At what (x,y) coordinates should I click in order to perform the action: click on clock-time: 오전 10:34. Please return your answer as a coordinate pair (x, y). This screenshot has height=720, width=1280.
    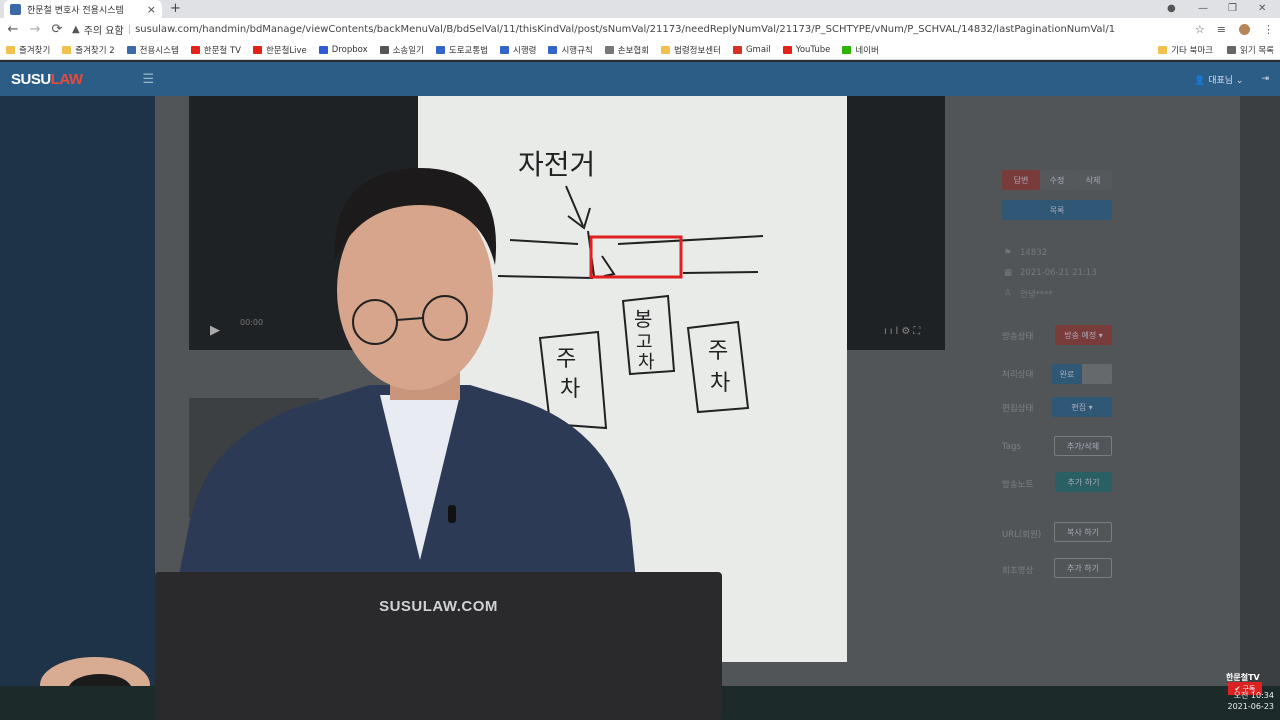
    Looking at the image, I should click on (1253, 695).